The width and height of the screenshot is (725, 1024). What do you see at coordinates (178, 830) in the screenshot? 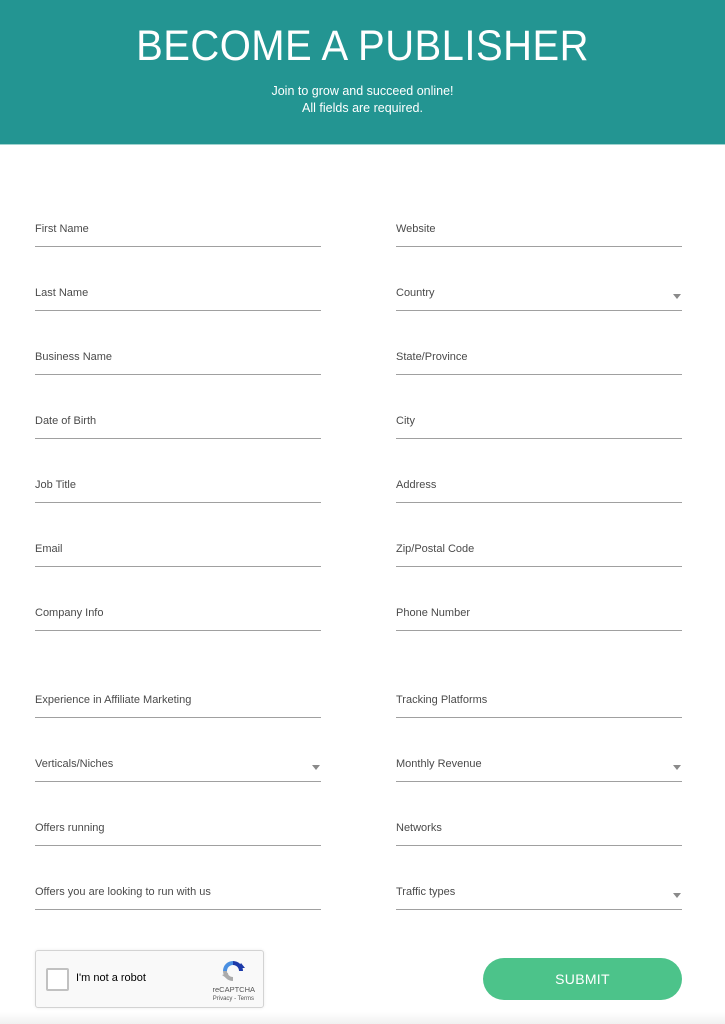
I see `offers-running-field: Offers running` at bounding box center [178, 830].